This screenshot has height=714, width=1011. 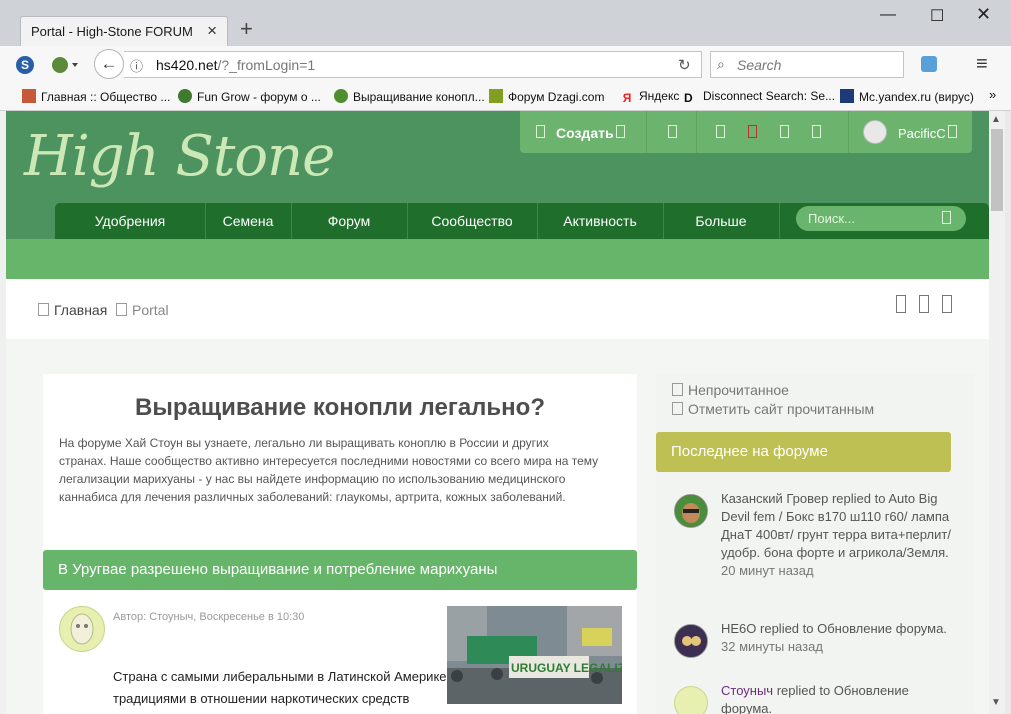 What do you see at coordinates (566, 668) in the screenshot?
I see `photo-sign-text: URUGUAY LEGALIZA` at bounding box center [566, 668].